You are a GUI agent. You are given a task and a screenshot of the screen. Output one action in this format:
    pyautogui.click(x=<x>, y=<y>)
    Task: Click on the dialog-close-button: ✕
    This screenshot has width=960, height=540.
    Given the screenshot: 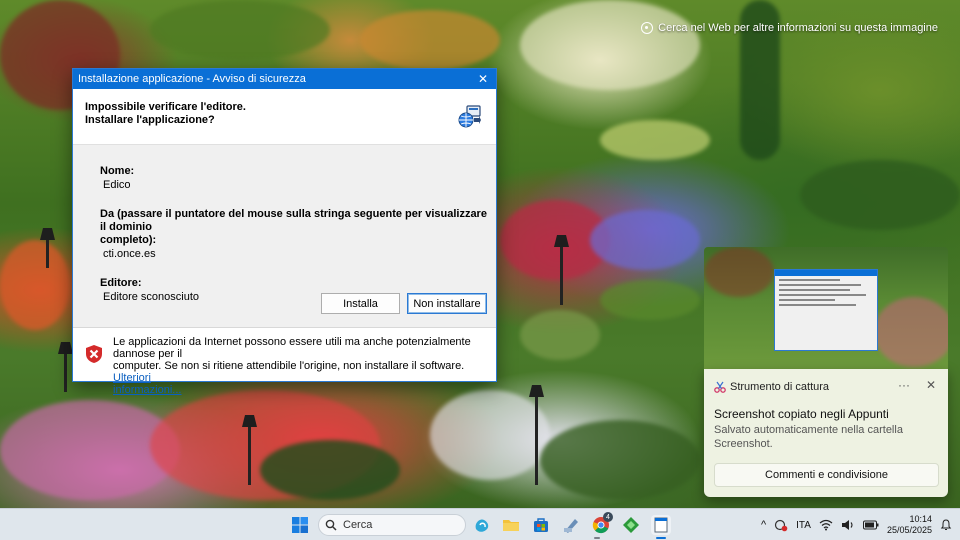 What is the action you would take?
    pyautogui.click(x=483, y=79)
    